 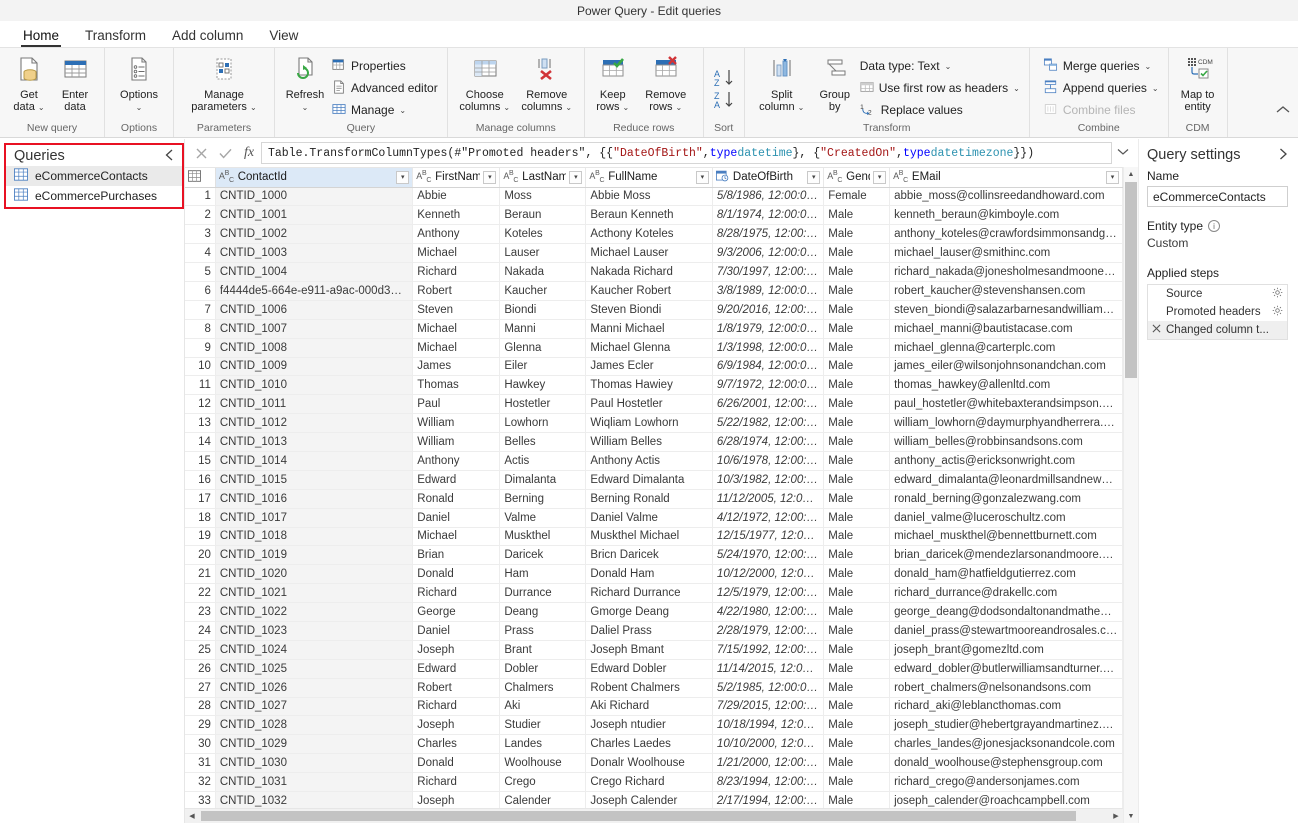 I want to click on row-number: 27, so click(x=200, y=688).